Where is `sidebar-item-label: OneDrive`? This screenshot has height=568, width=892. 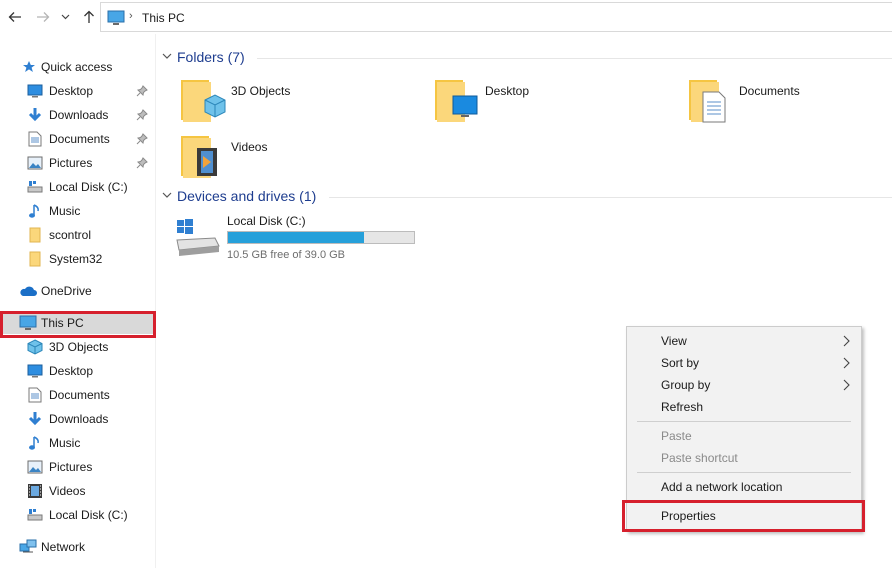 sidebar-item-label: OneDrive is located at coordinates (66, 291).